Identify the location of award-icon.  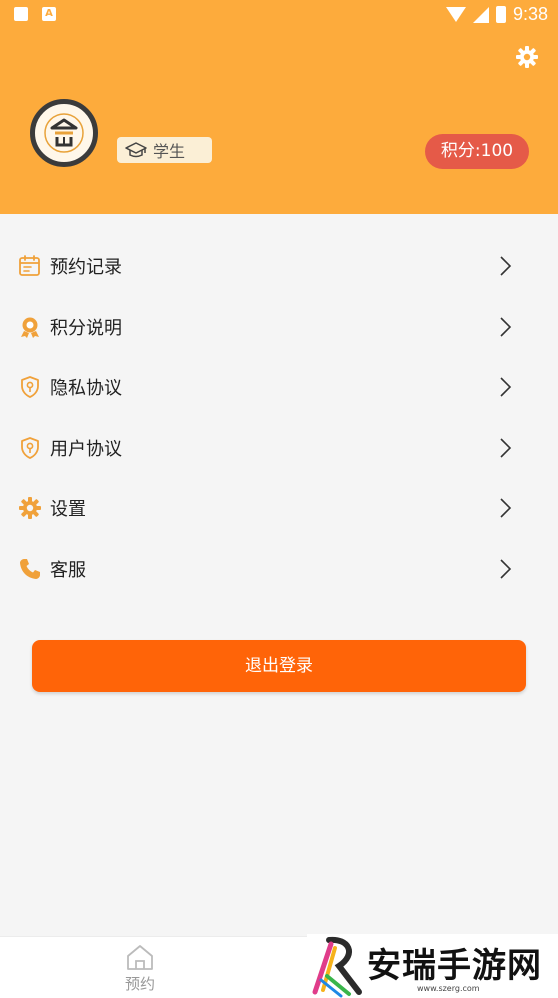
(30, 327).